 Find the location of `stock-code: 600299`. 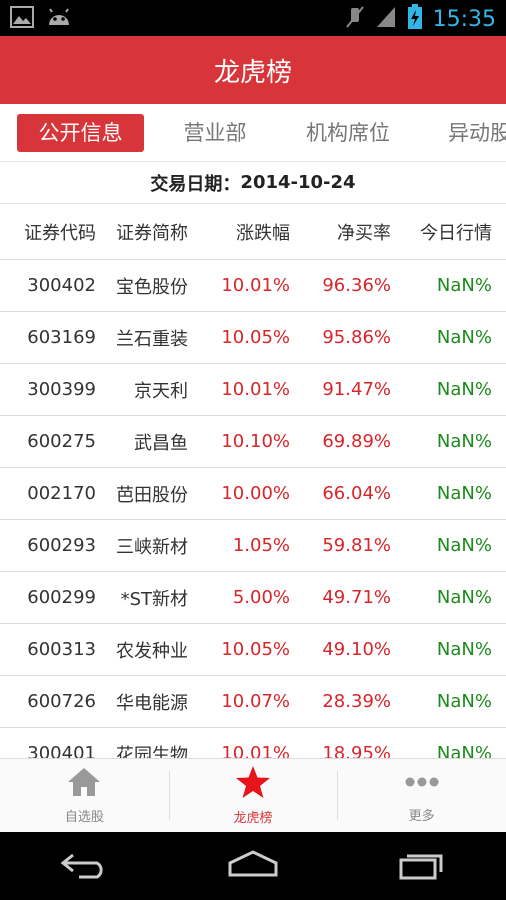

stock-code: 600299 is located at coordinates (61, 597).